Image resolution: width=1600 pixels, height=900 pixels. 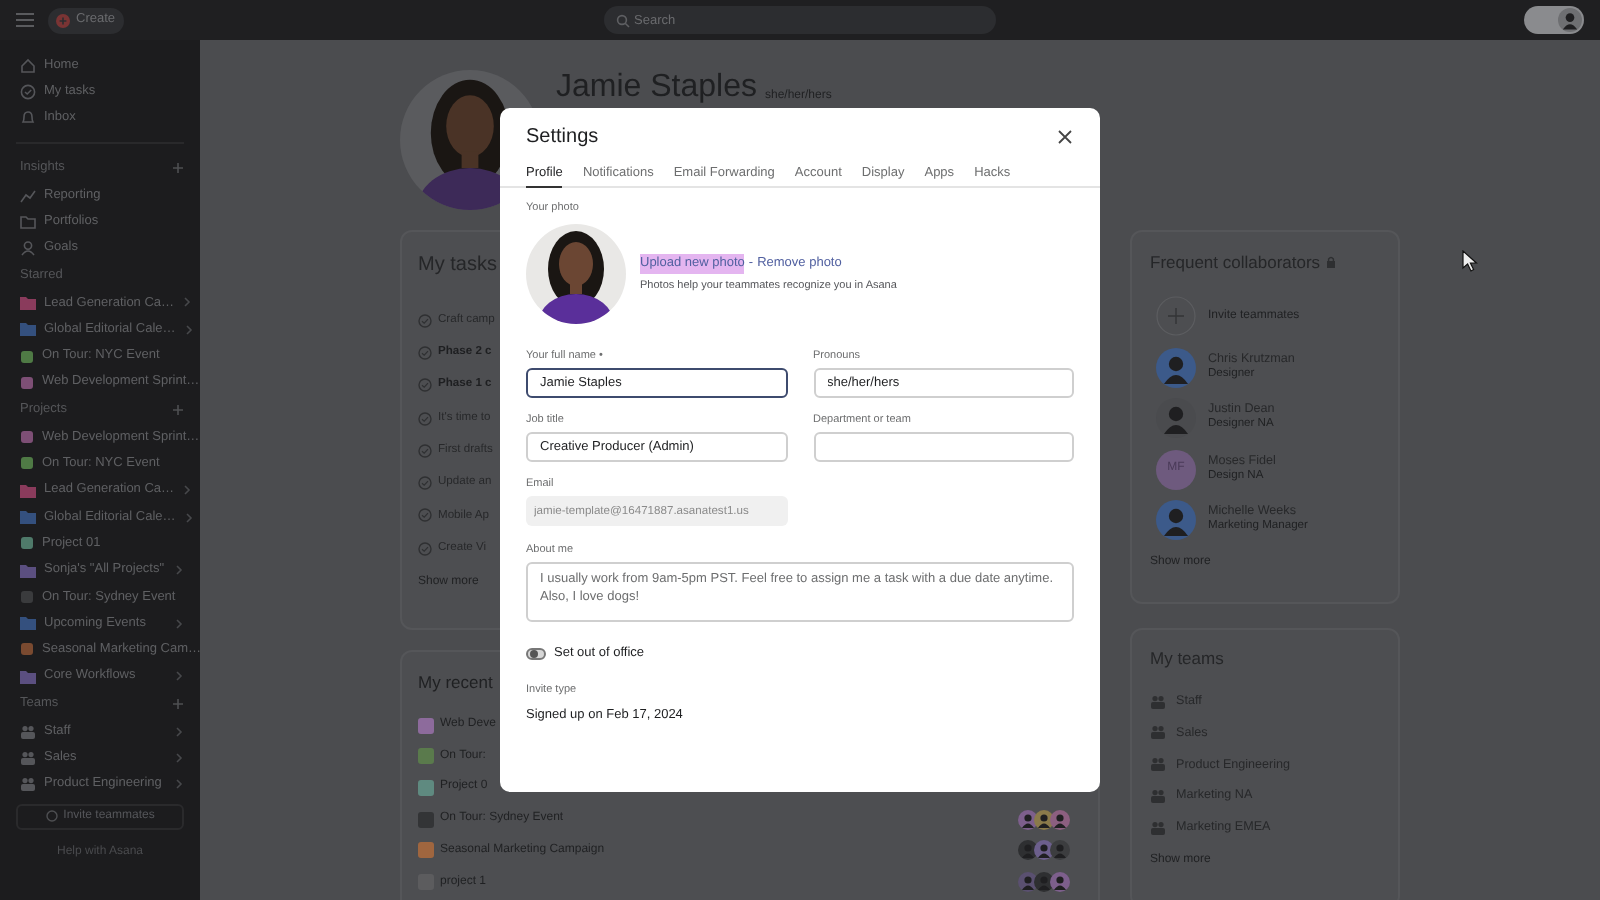 What do you see at coordinates (1470, 261) in the screenshot?
I see `cursor-icon` at bounding box center [1470, 261].